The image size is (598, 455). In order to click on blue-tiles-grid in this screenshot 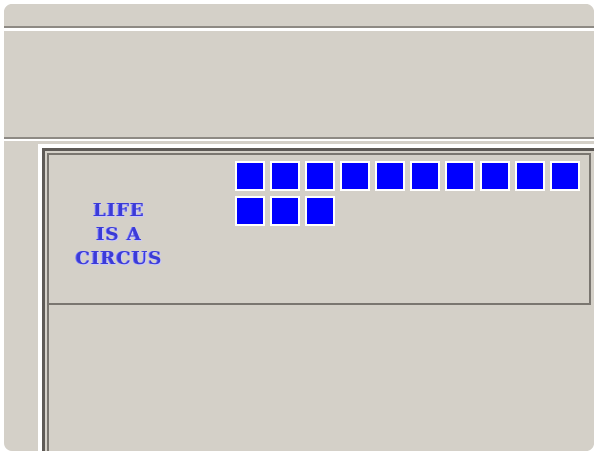, I will do `click(414, 201)`.